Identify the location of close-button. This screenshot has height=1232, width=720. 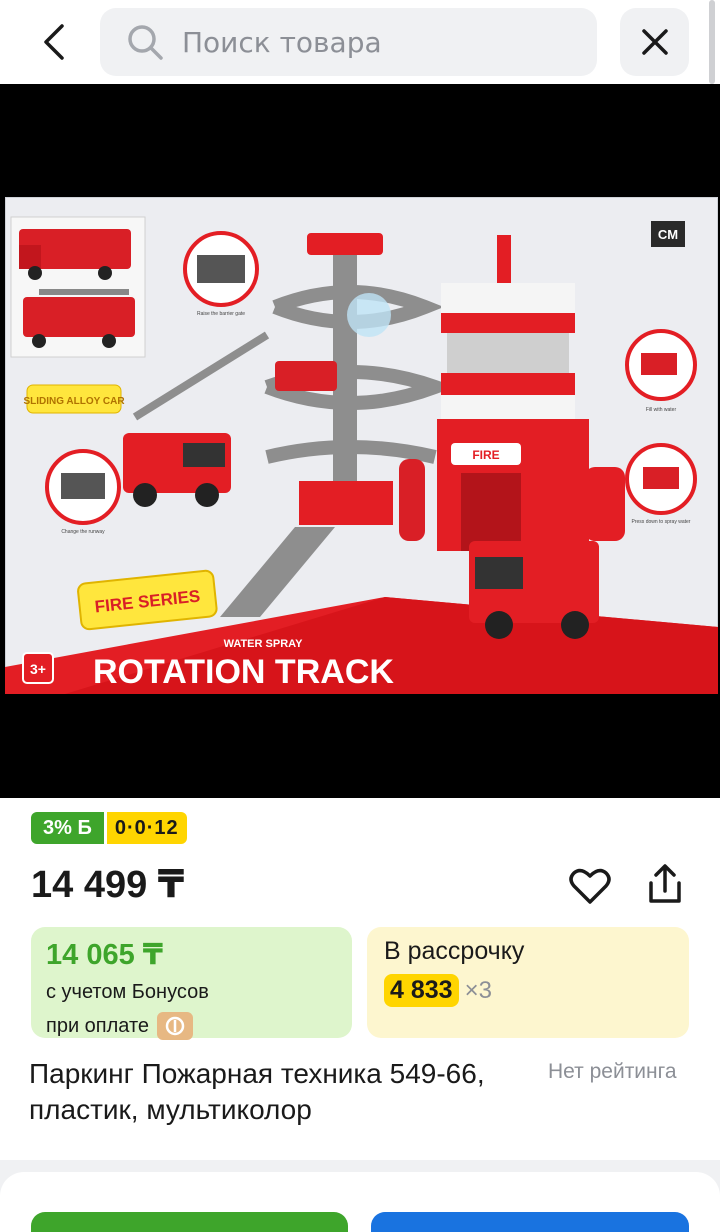
(654, 42).